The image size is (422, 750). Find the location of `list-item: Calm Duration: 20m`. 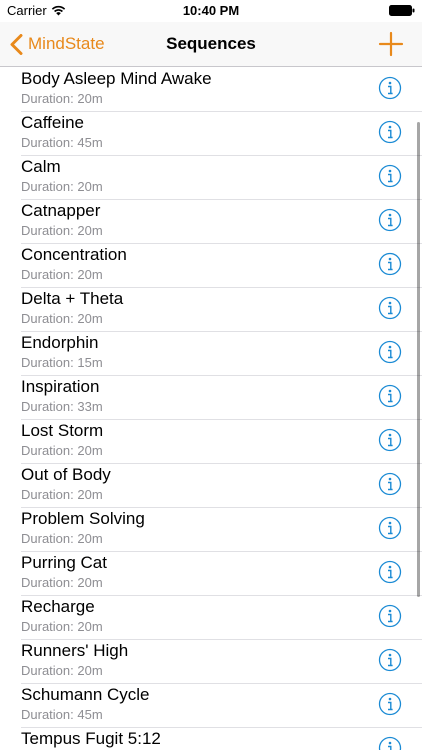

list-item: Calm Duration: 20m is located at coordinates (211, 177).